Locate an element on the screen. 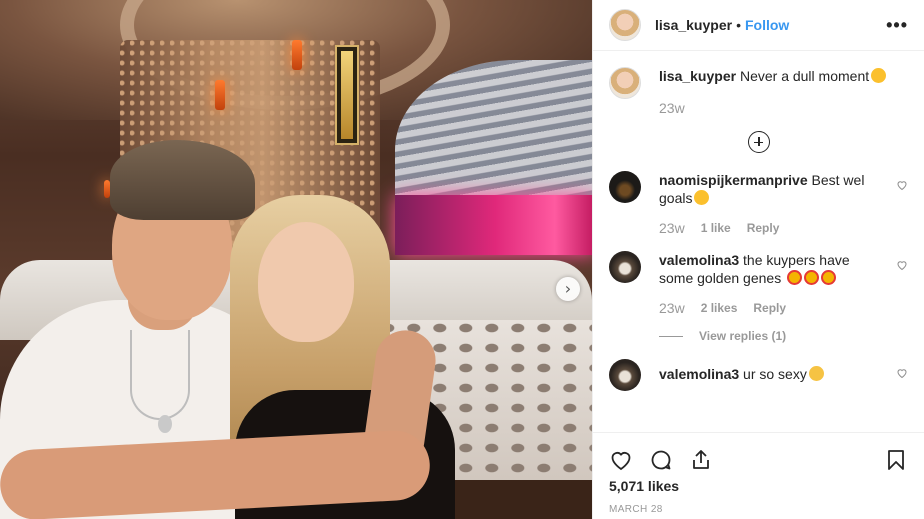 Image resolution: width=924 pixels, height=519 pixels. view-replies-button: View replies (1) is located at coordinates (772, 336).